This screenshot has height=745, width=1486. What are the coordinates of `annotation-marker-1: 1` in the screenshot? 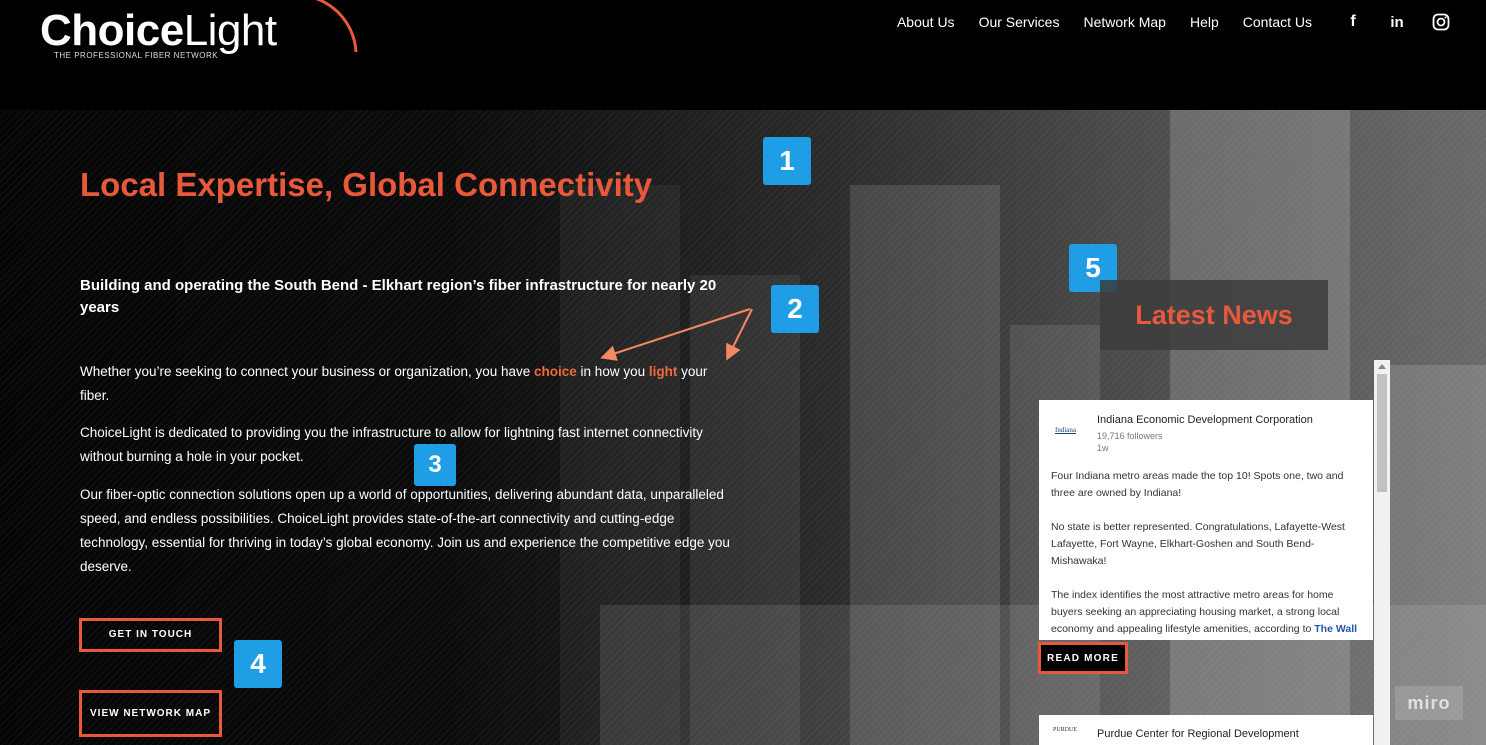 It's located at (787, 161).